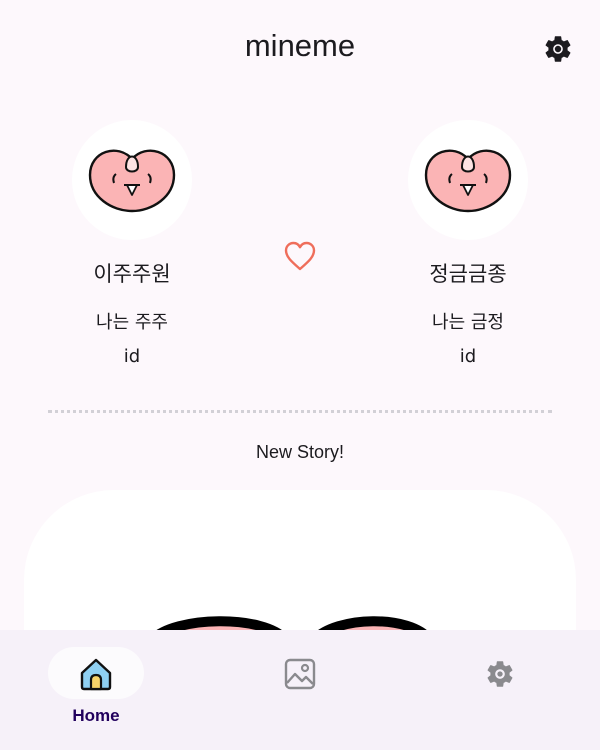  What do you see at coordinates (300, 674) in the screenshot?
I see `image-icon` at bounding box center [300, 674].